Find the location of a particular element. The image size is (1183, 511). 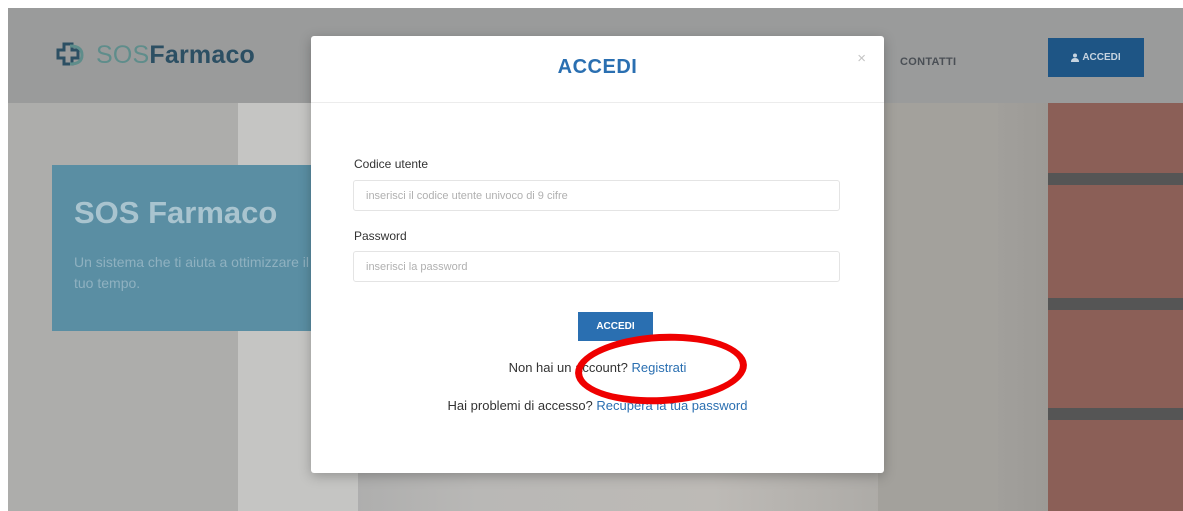

user-code-input is located at coordinates (596, 195).